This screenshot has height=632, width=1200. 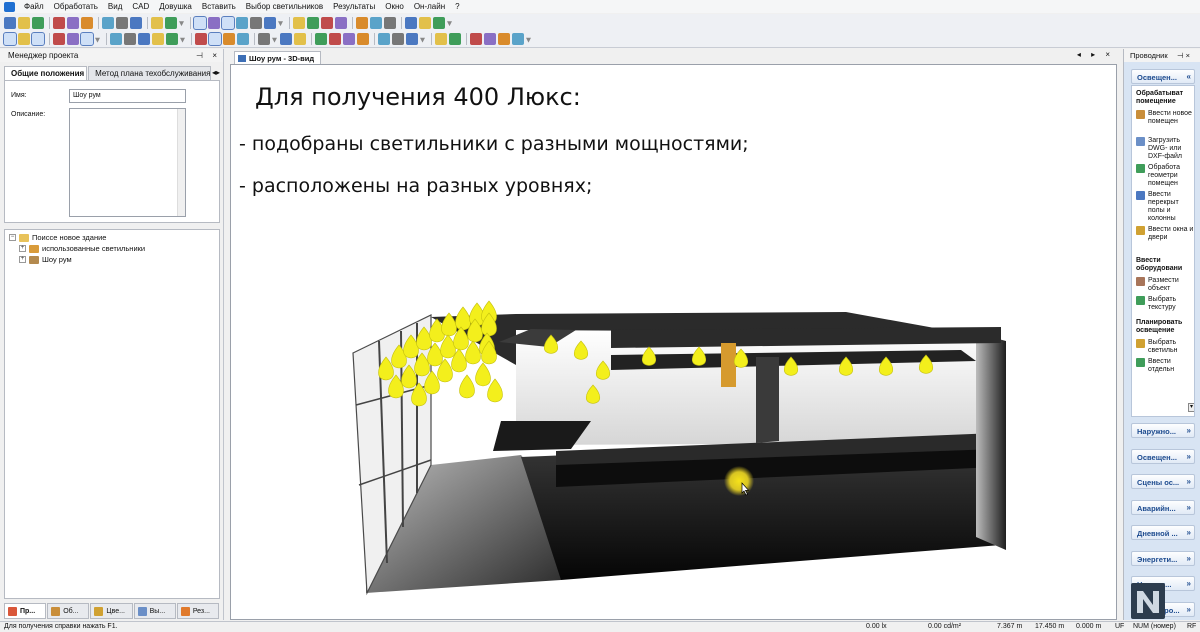 I want to click on object-c-icon, so click(x=321, y=39).